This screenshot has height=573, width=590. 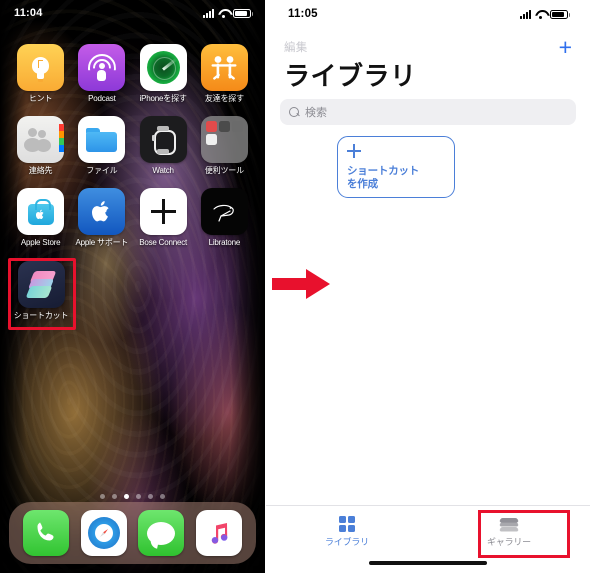 What do you see at coordinates (132, 533) in the screenshot?
I see `dock` at bounding box center [132, 533].